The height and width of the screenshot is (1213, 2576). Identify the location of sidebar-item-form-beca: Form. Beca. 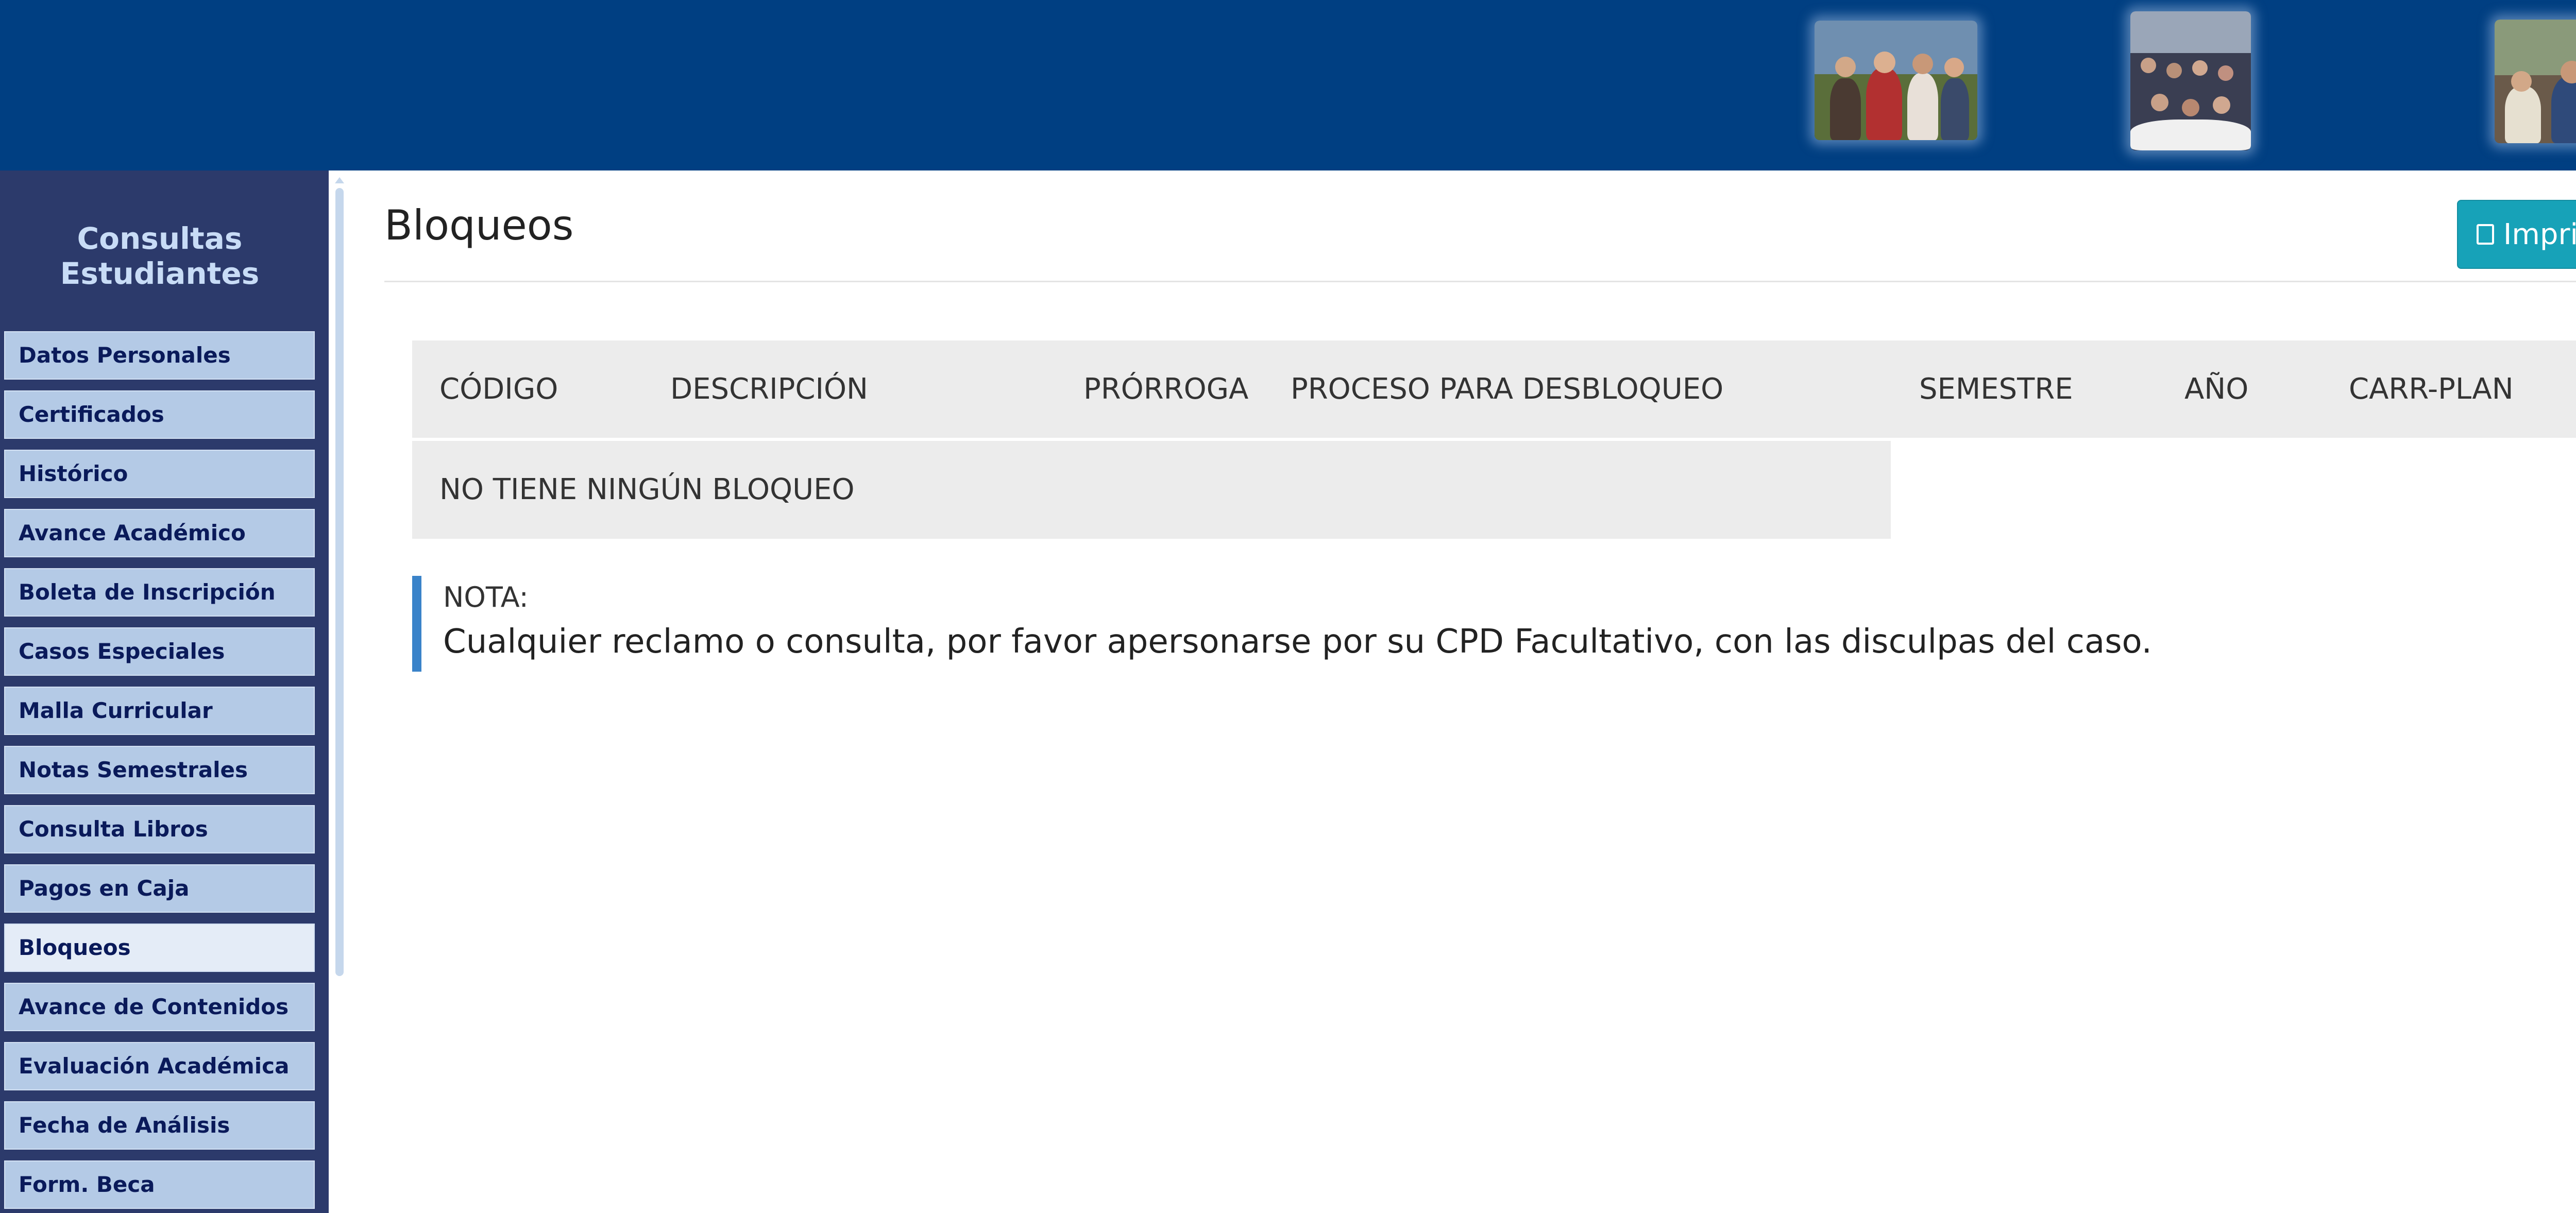
(159, 1184).